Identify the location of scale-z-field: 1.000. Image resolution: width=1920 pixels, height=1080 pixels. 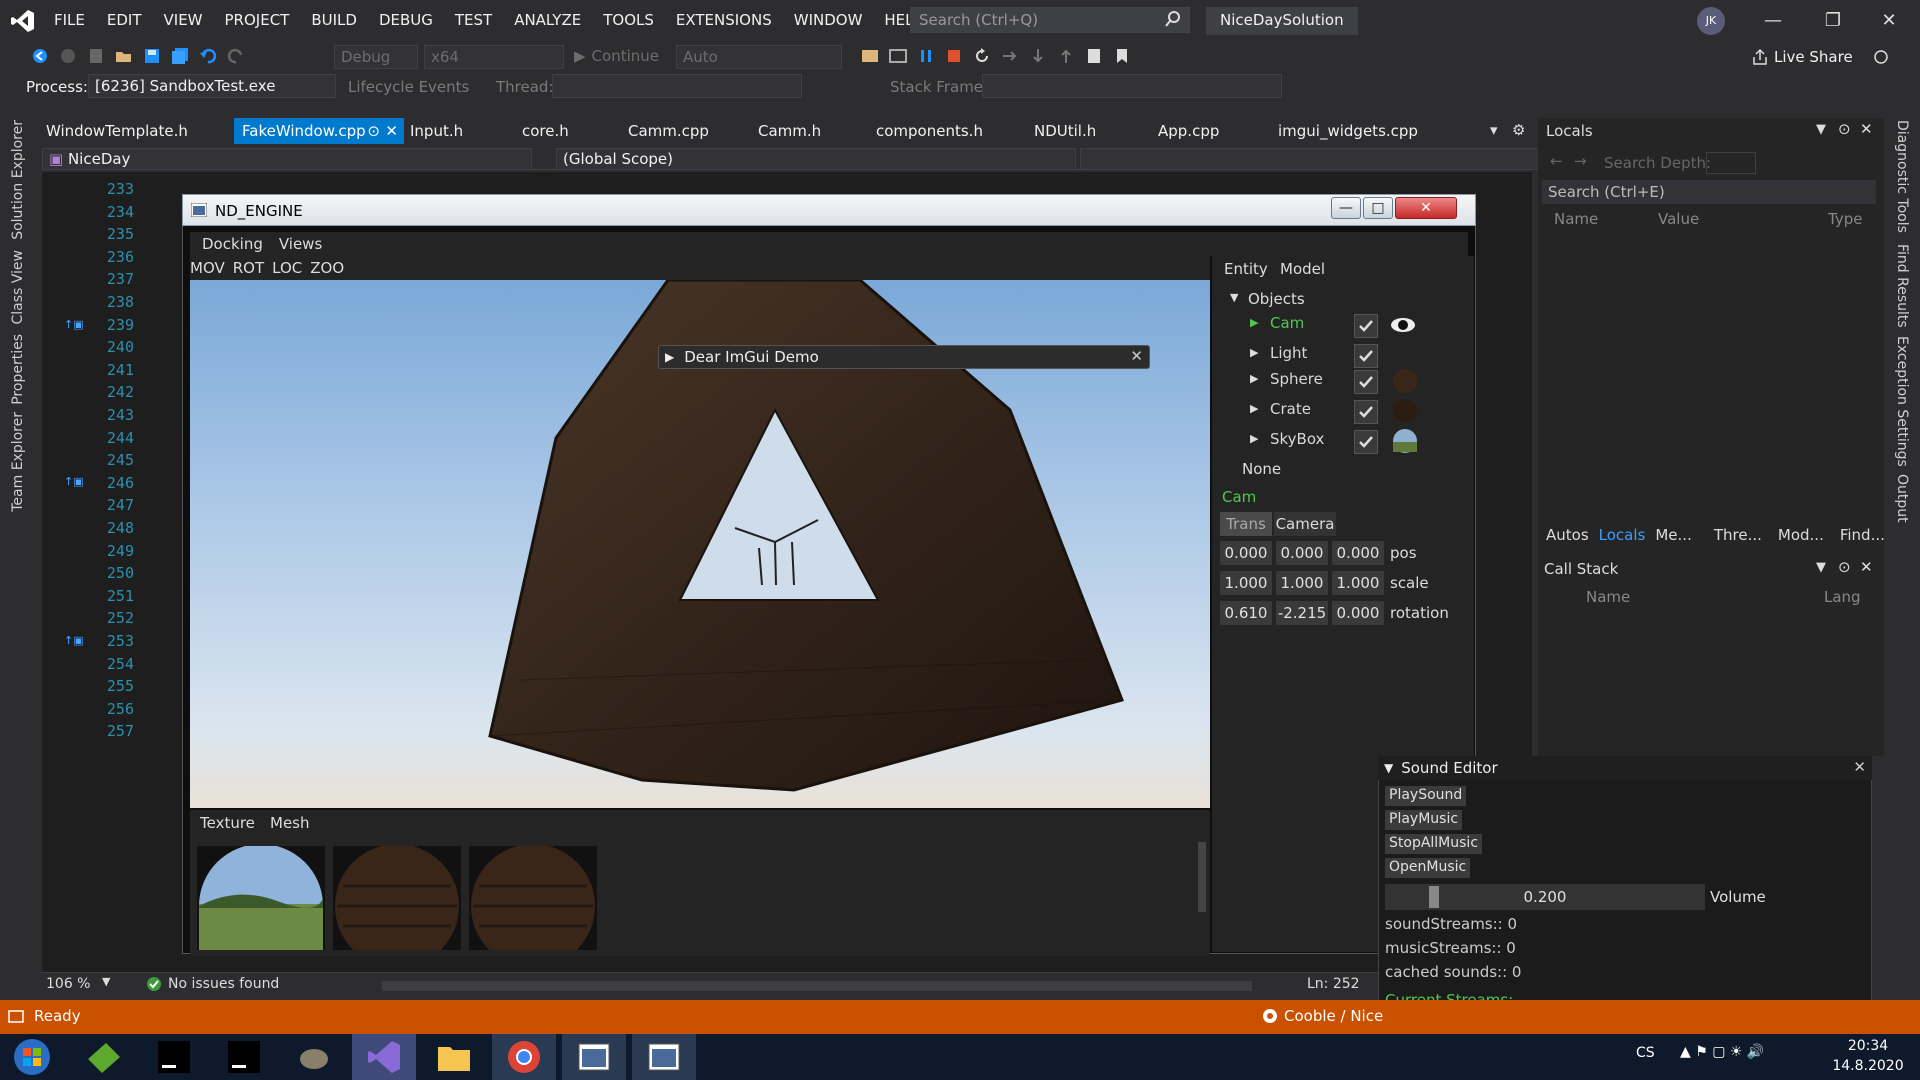
(1358, 583).